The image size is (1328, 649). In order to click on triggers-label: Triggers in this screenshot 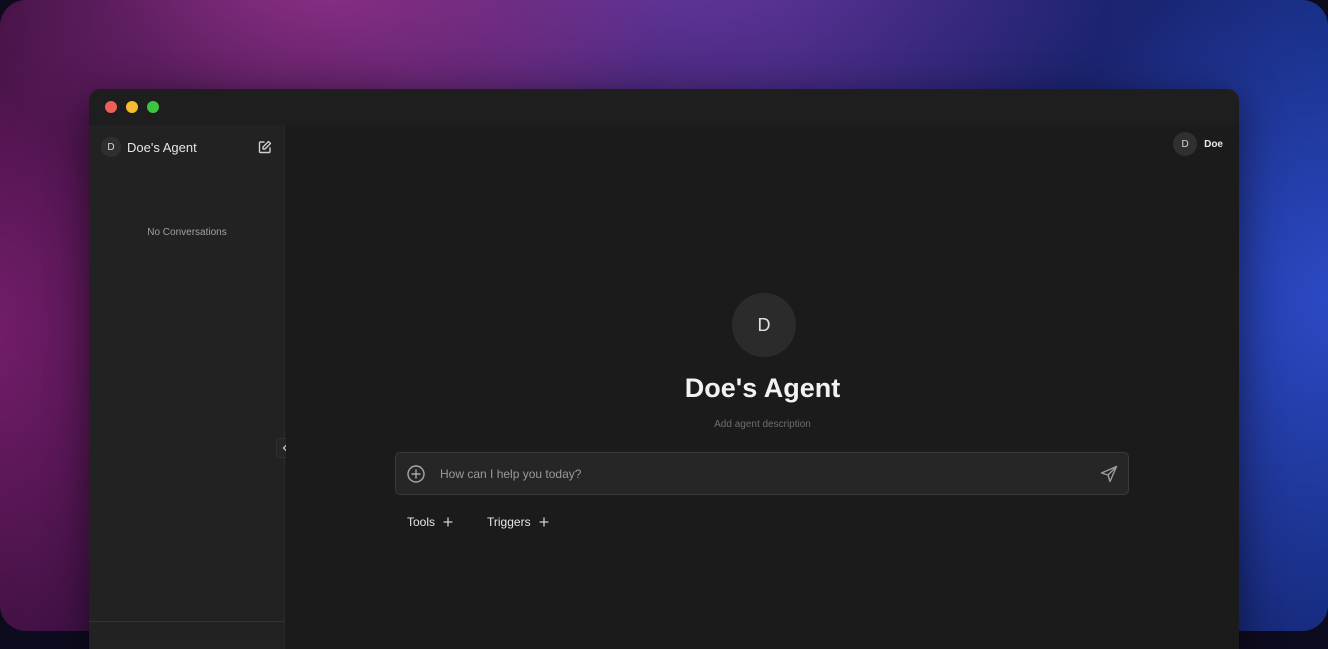, I will do `click(509, 522)`.